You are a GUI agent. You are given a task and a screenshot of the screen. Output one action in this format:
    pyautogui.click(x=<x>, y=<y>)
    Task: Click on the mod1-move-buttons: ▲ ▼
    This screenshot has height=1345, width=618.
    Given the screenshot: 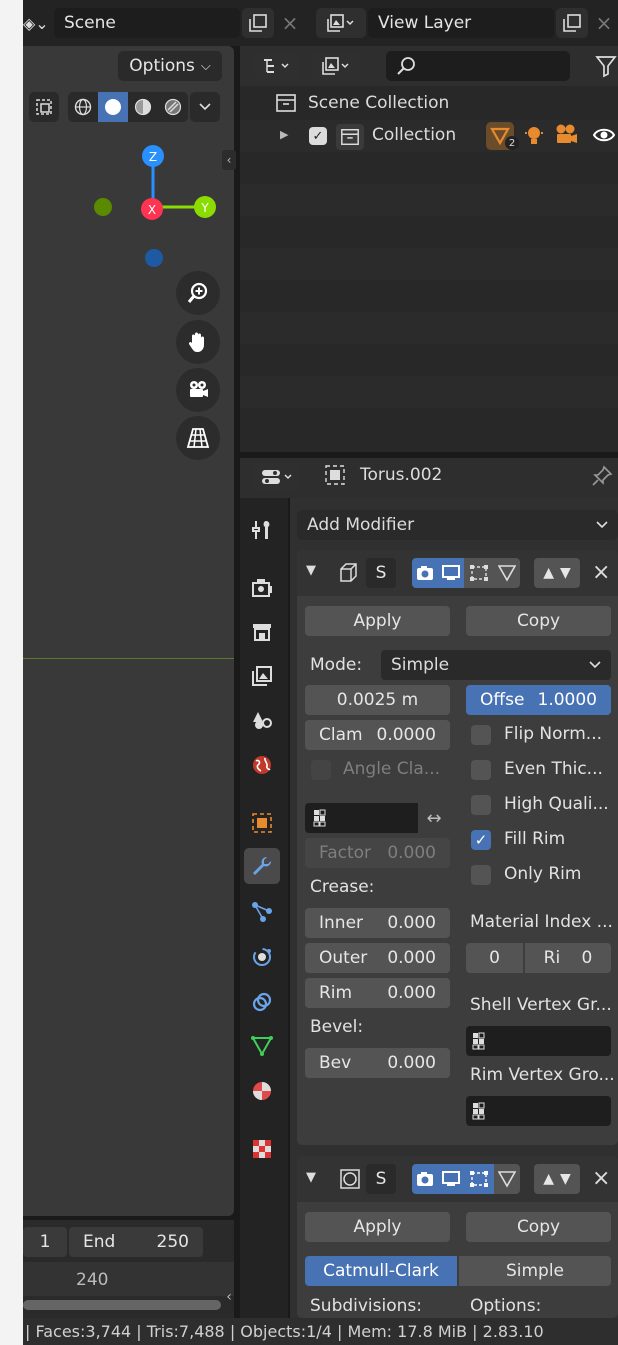 What is the action you would take?
    pyautogui.click(x=557, y=573)
    